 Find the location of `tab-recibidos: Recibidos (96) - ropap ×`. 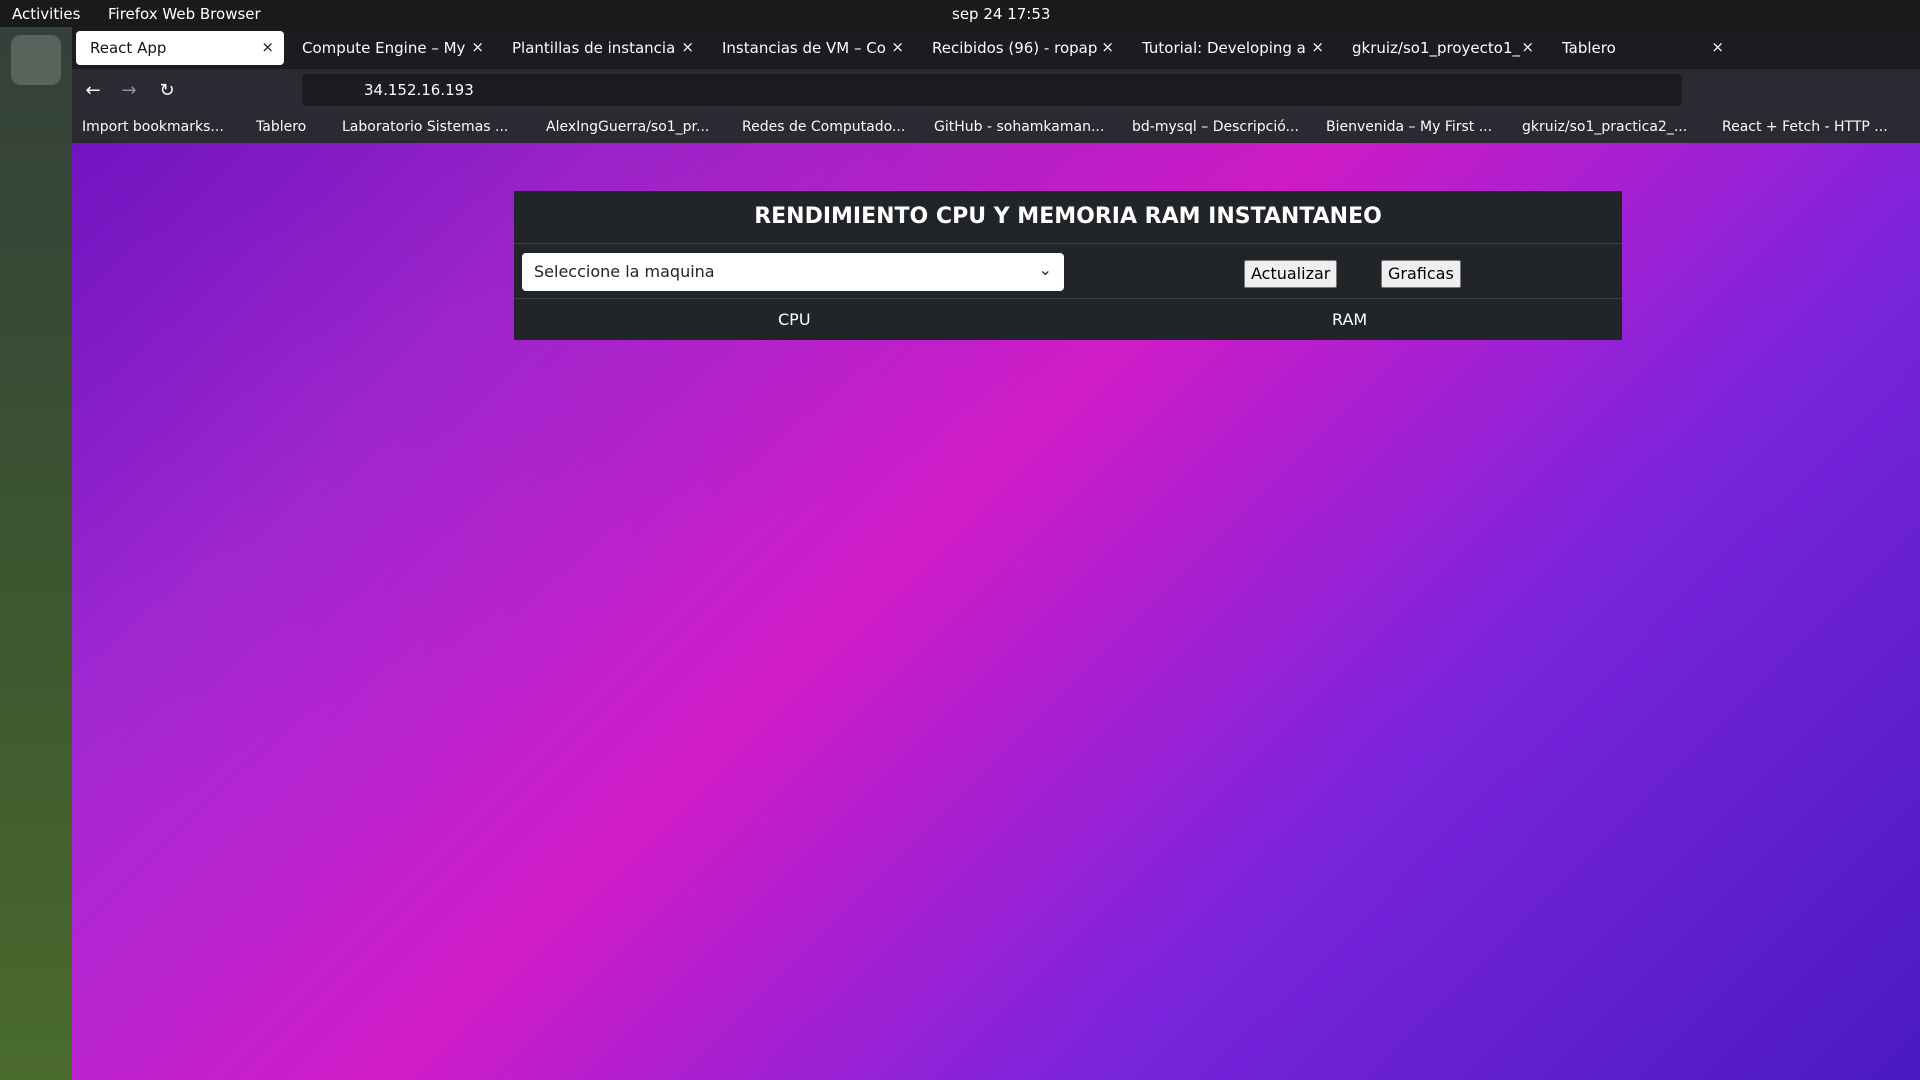

tab-recibidos: Recibidos (96) - ropap × is located at coordinates (1021, 48).